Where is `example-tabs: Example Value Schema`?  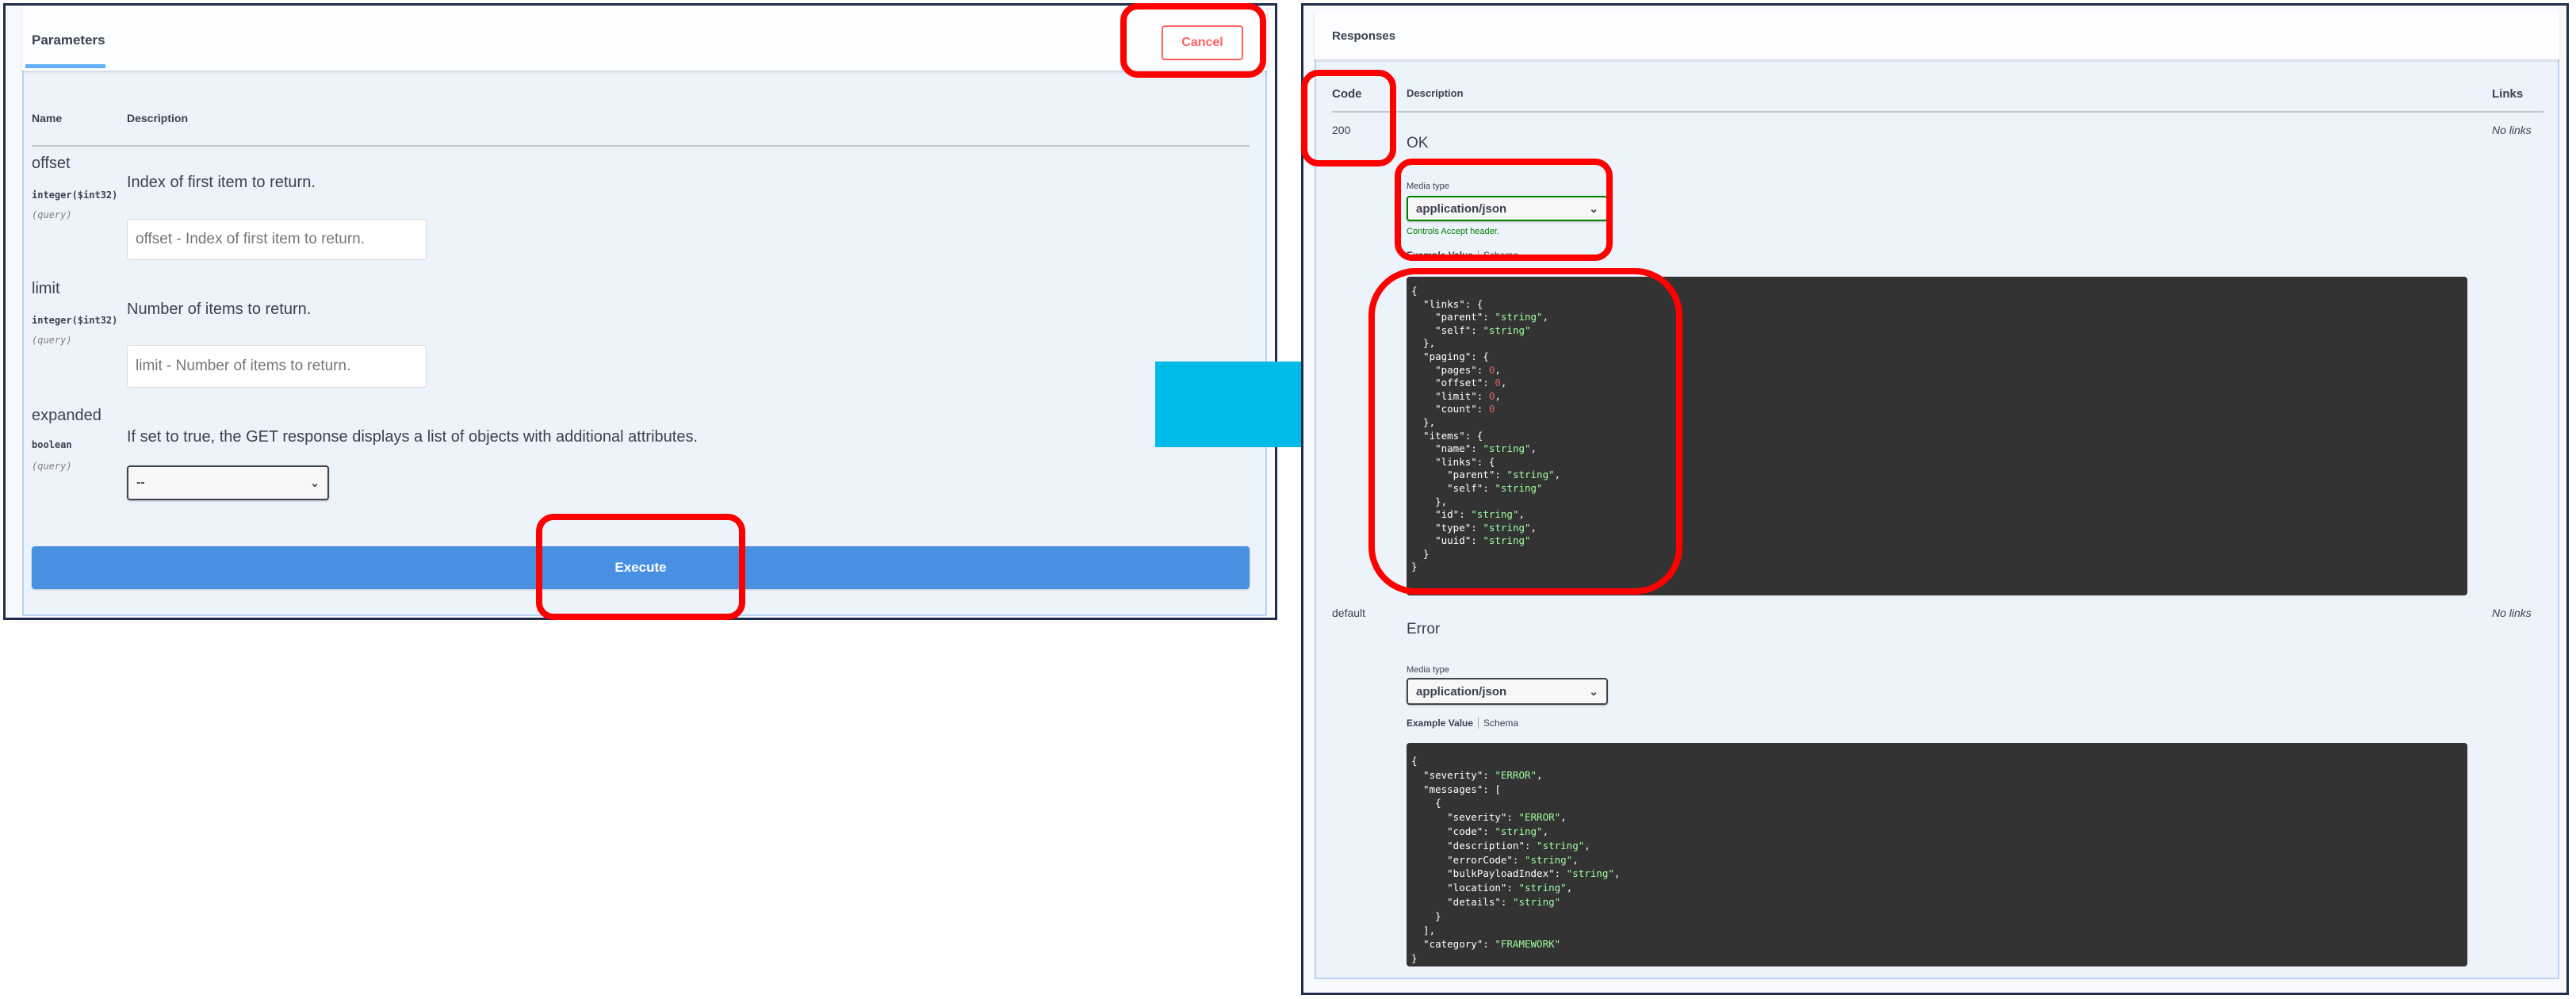 example-tabs: Example Value Schema is located at coordinates (1462, 723).